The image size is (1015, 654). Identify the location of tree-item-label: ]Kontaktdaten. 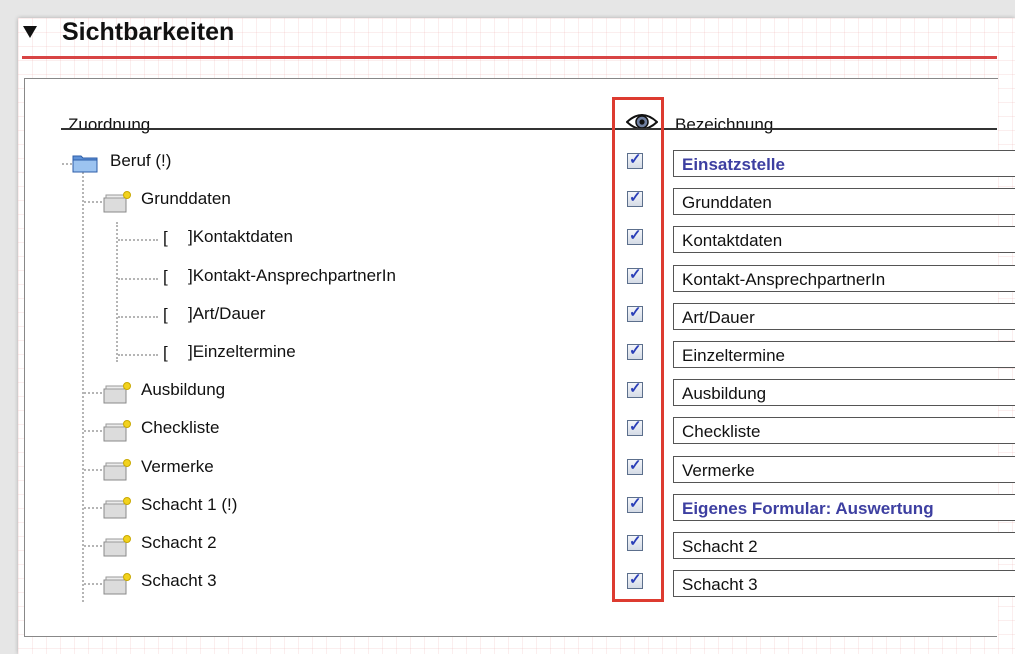
(240, 237).